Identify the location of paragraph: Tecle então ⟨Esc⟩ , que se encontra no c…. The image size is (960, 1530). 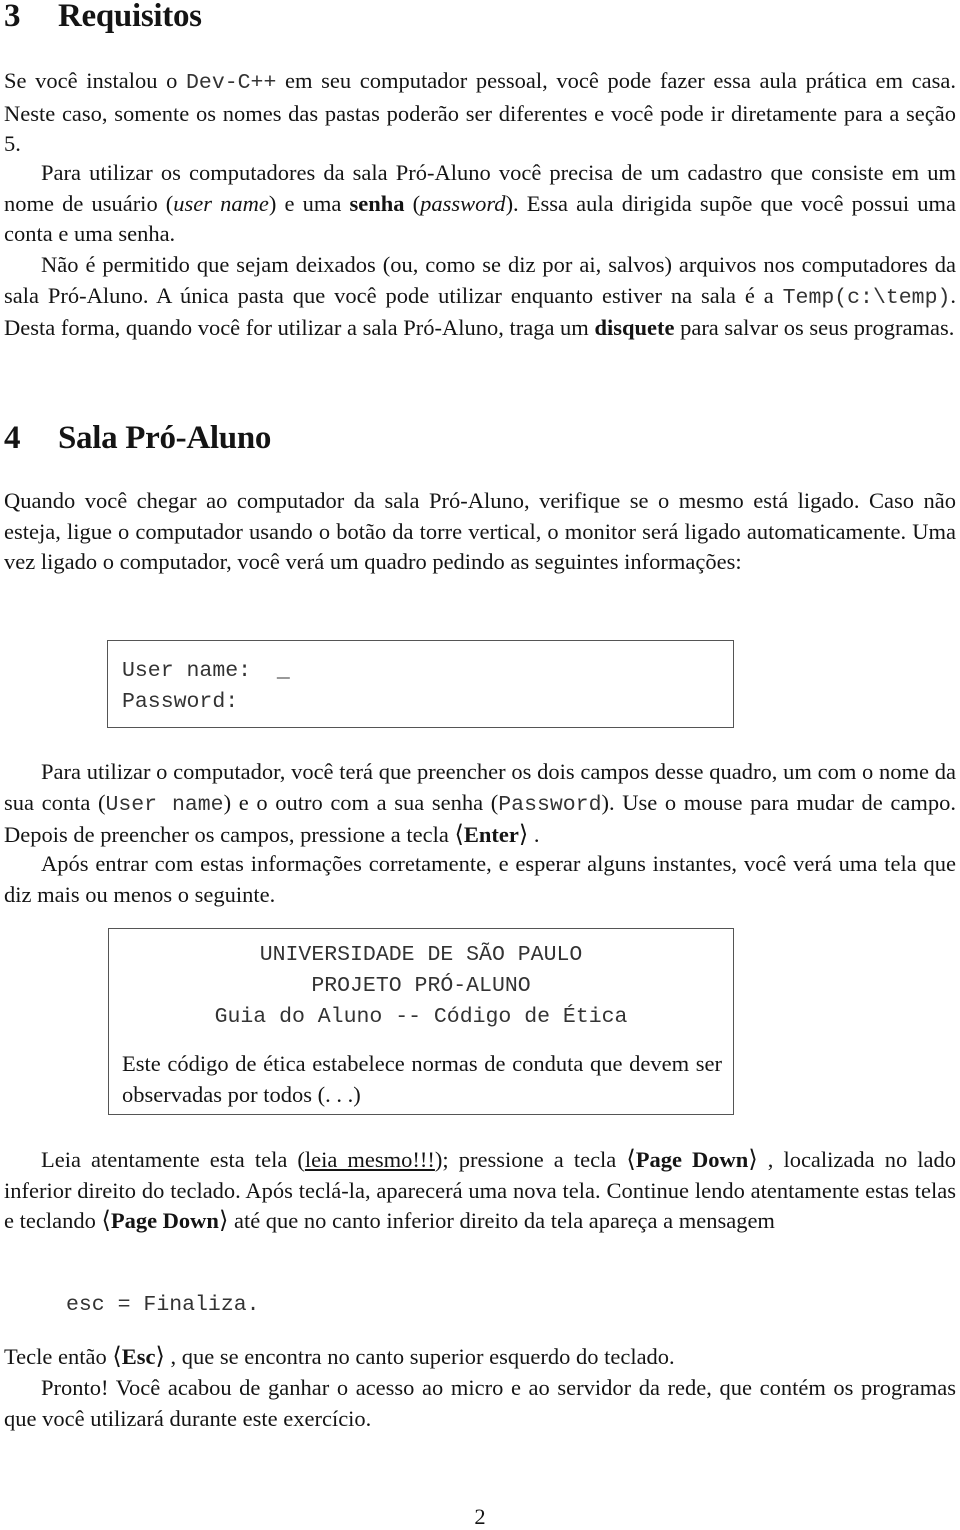
(480, 1357).